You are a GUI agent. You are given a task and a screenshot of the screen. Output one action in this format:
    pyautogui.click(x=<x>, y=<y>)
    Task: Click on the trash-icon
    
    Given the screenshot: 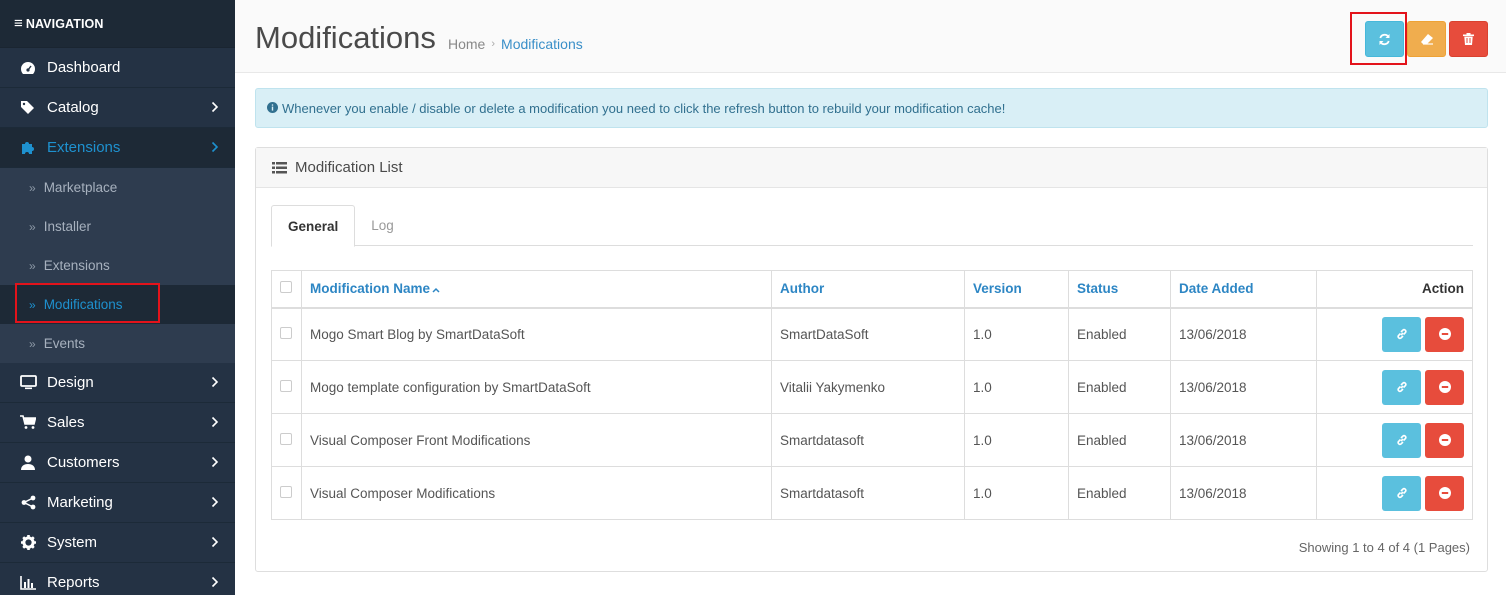 What is the action you would take?
    pyautogui.click(x=1468, y=39)
    